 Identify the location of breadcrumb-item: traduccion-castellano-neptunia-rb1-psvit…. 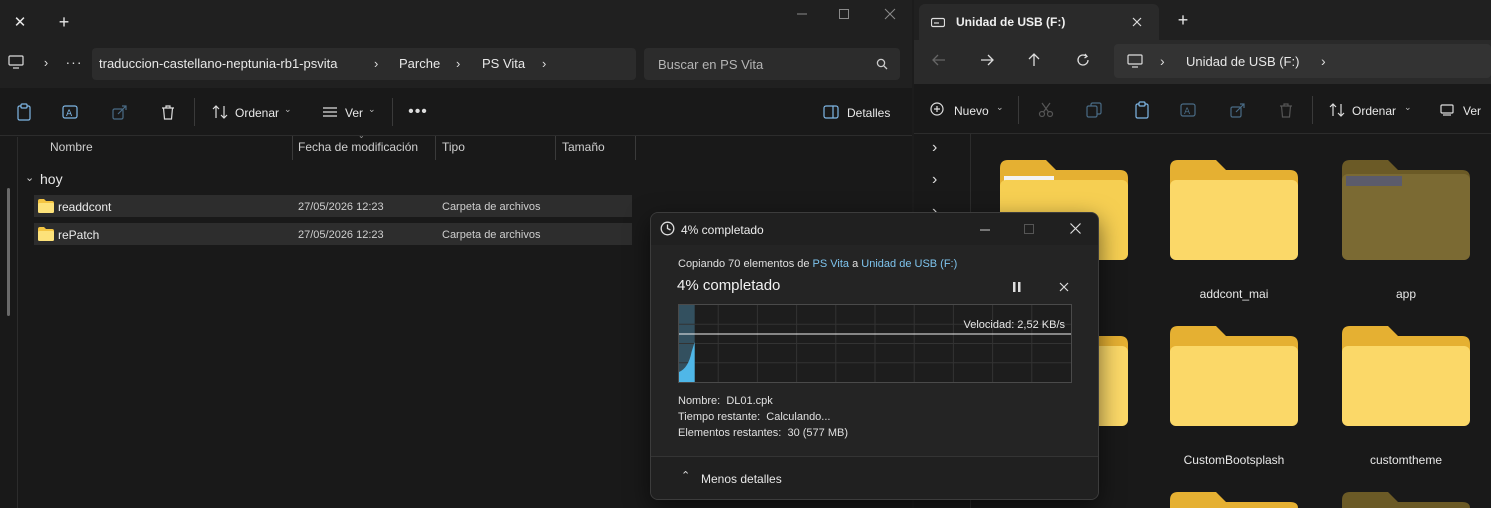
(218, 64).